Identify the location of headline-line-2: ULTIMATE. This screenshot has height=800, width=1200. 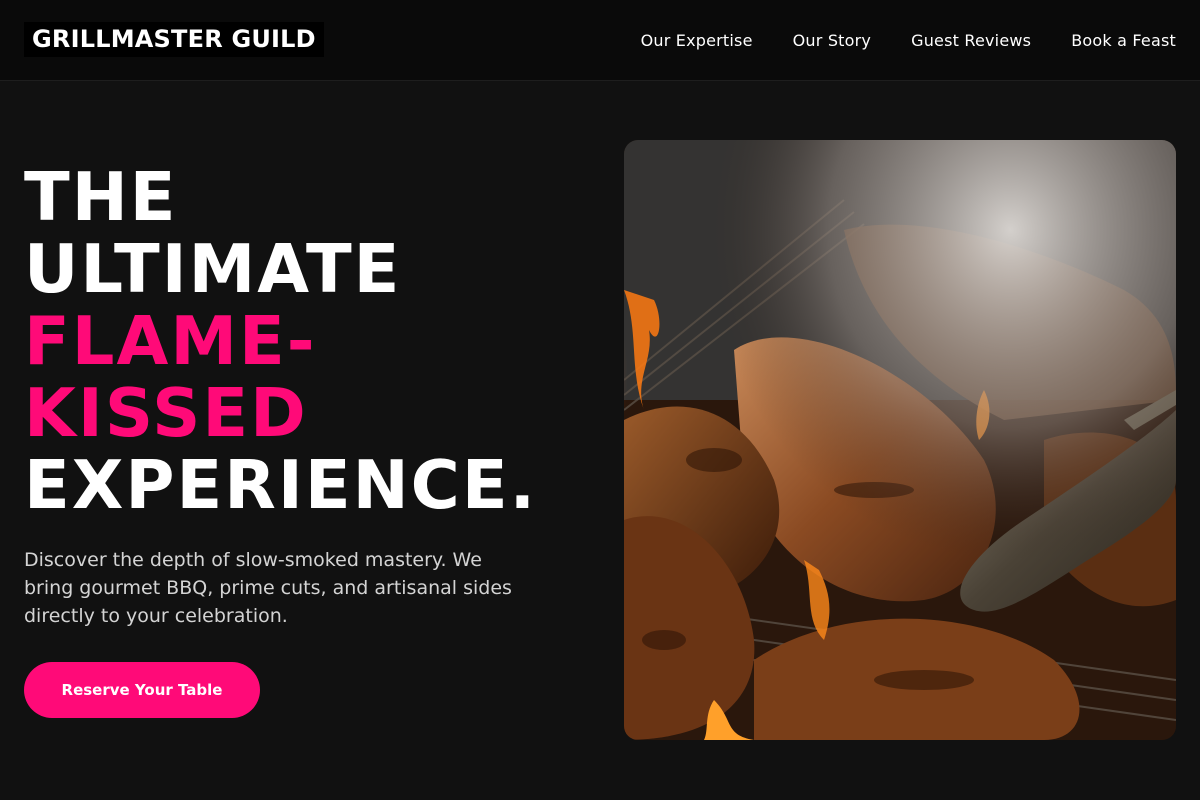
(213, 269).